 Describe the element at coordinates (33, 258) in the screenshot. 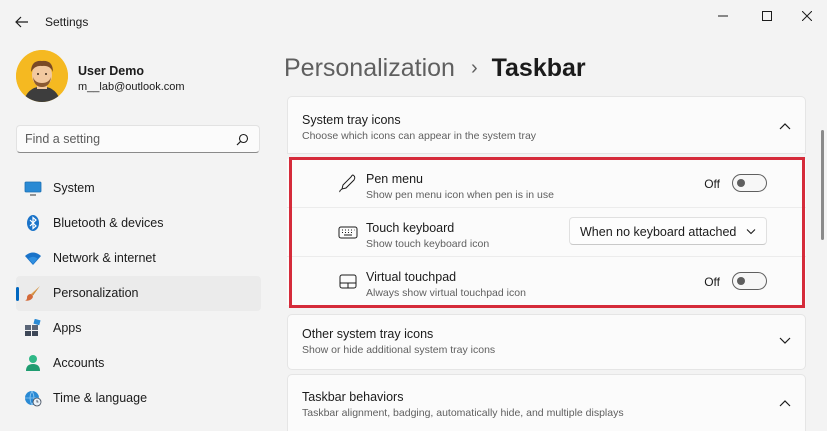

I see `wifi-icon` at that location.